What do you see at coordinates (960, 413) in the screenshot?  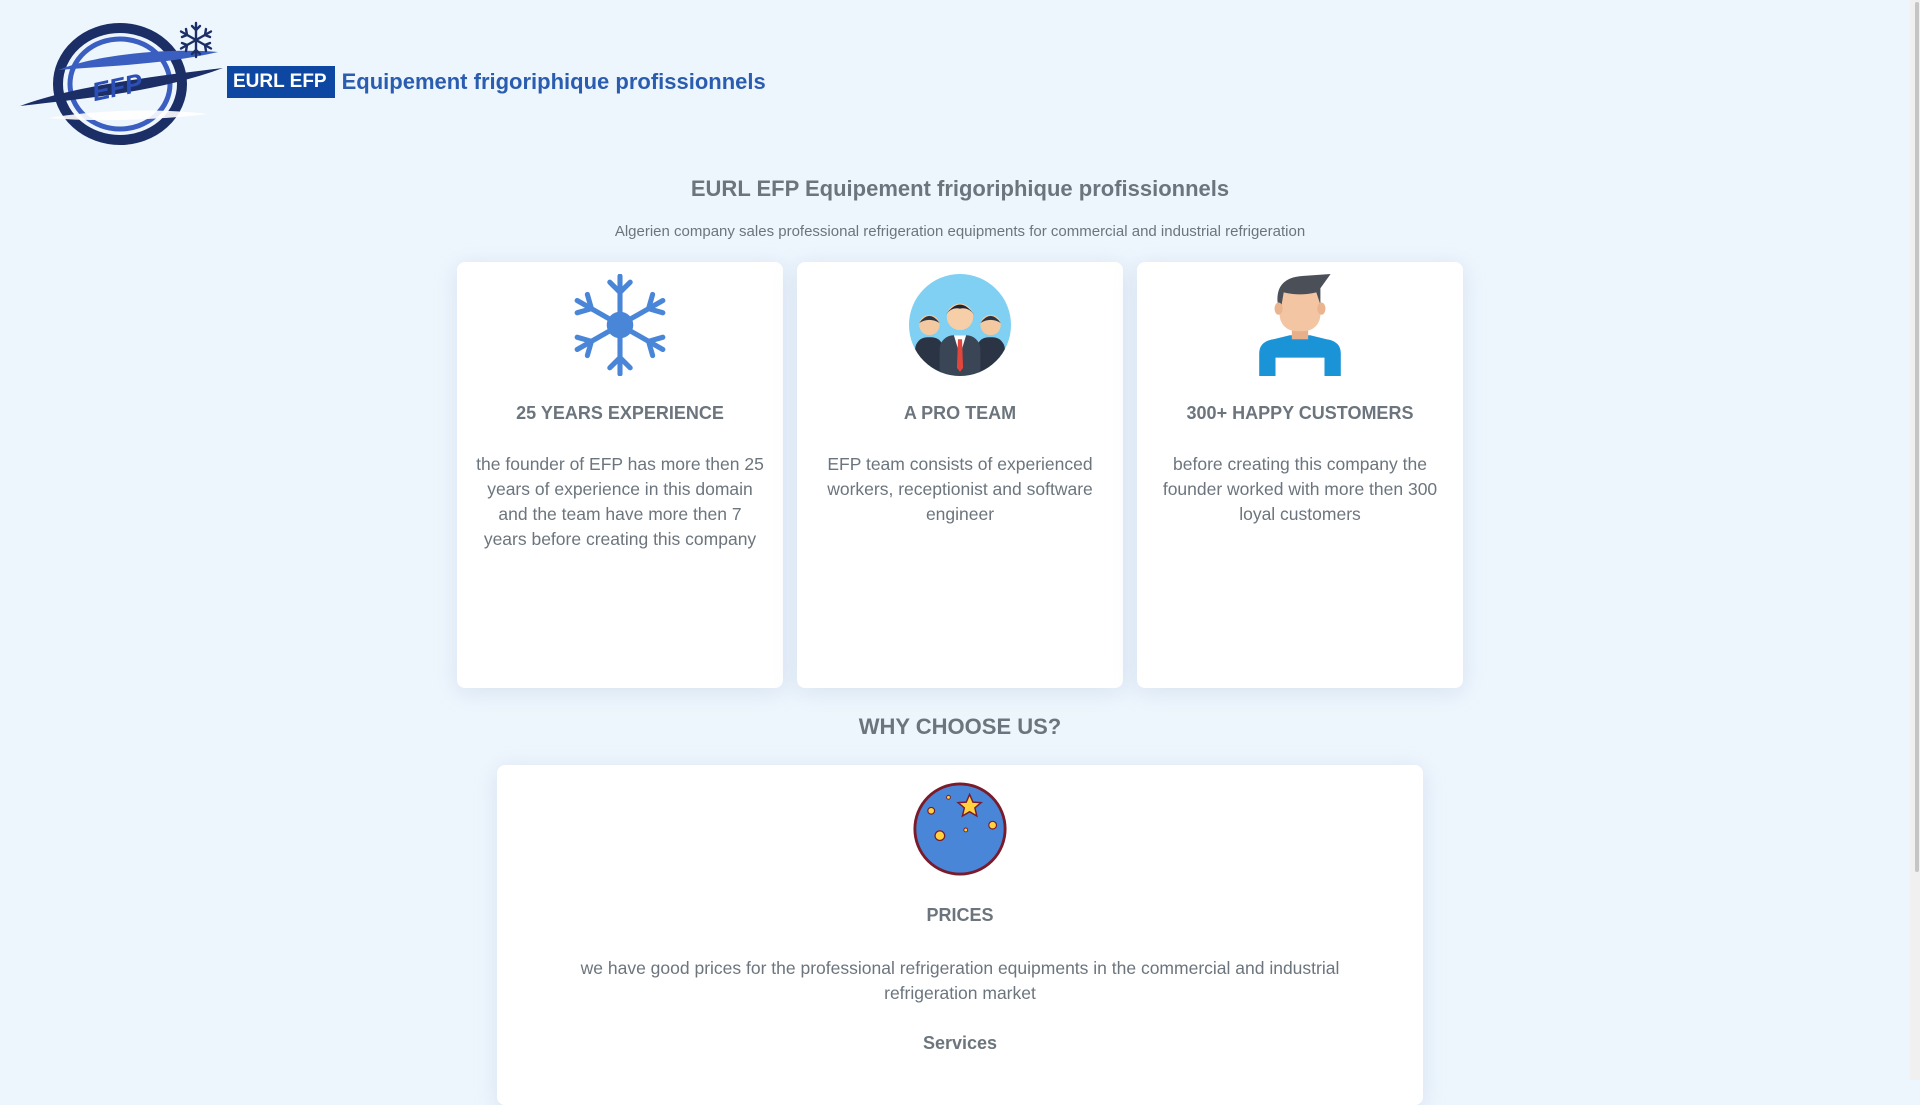 I see `feature-title: A PRO TEAM` at bounding box center [960, 413].